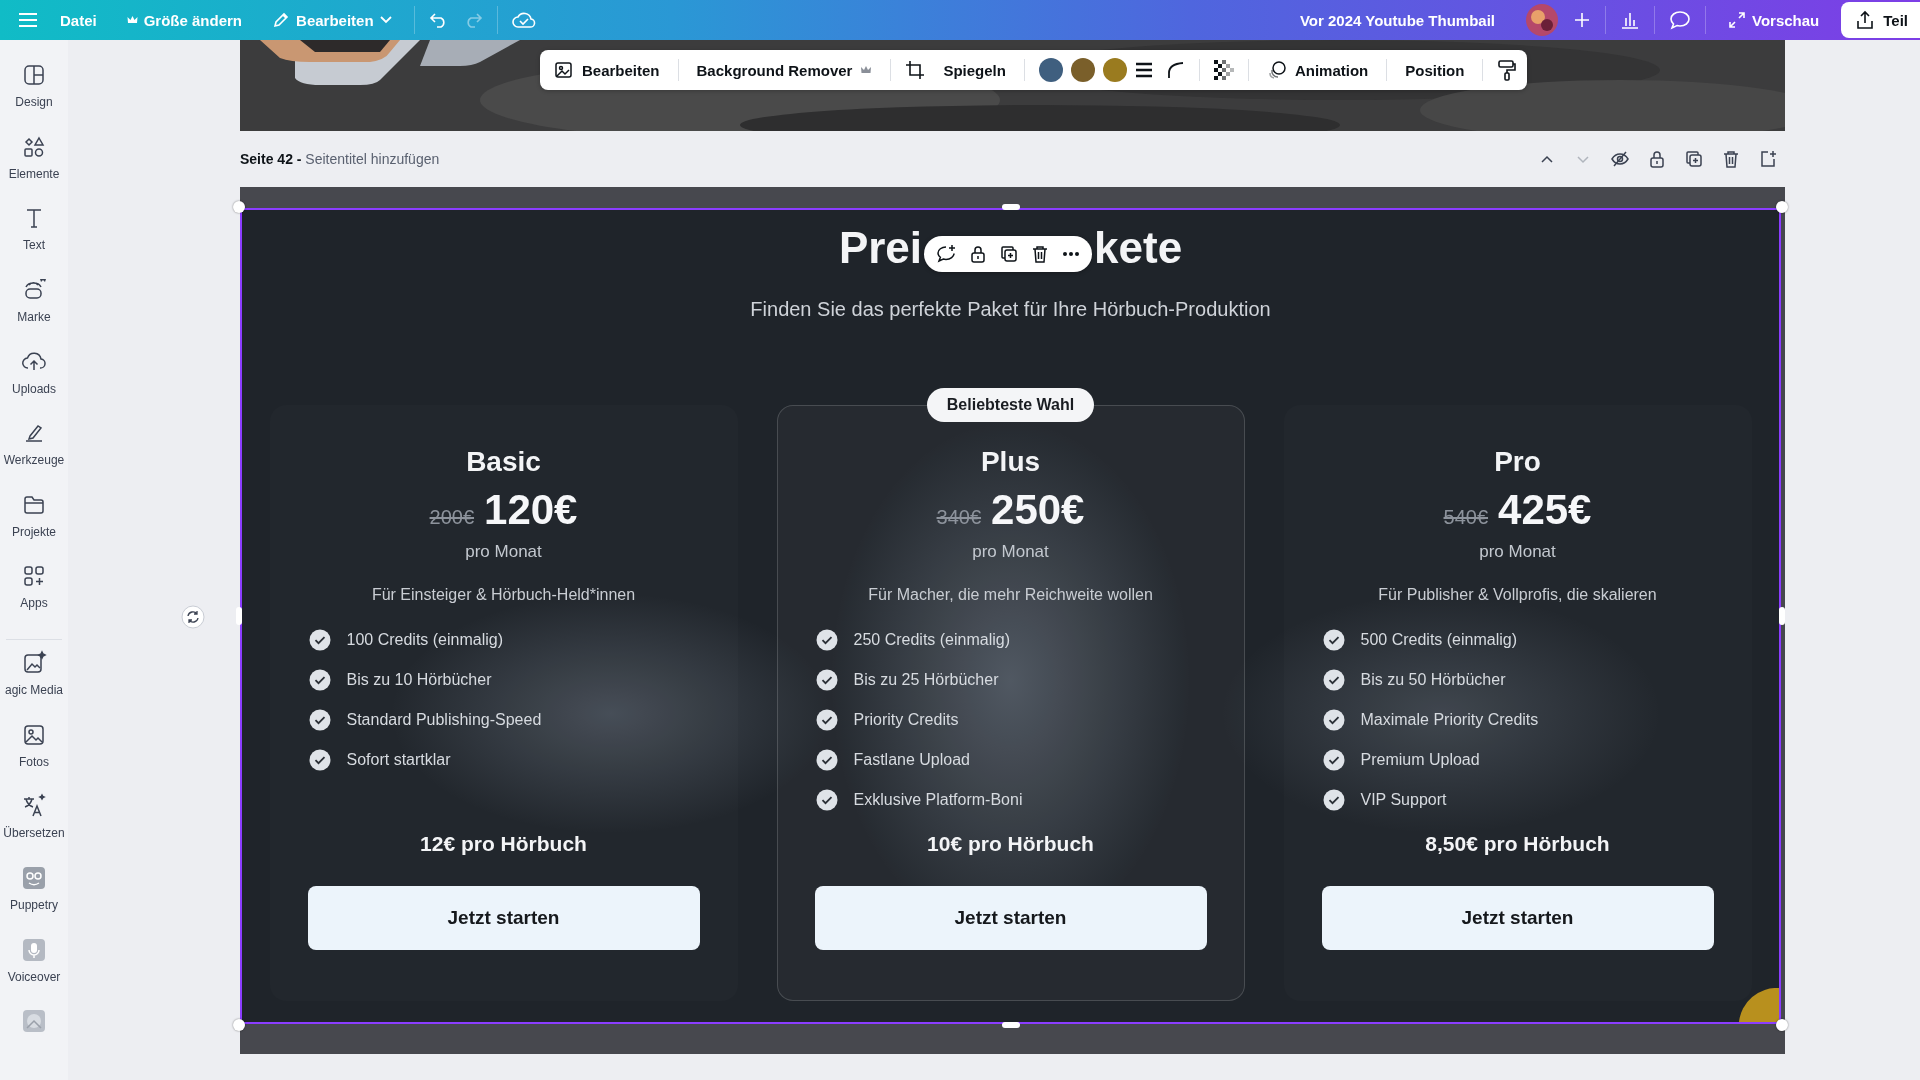 The width and height of the screenshot is (1920, 1080). I want to click on page-title: Seite 42 - Seitentitel hinzufügen, so click(340, 159).